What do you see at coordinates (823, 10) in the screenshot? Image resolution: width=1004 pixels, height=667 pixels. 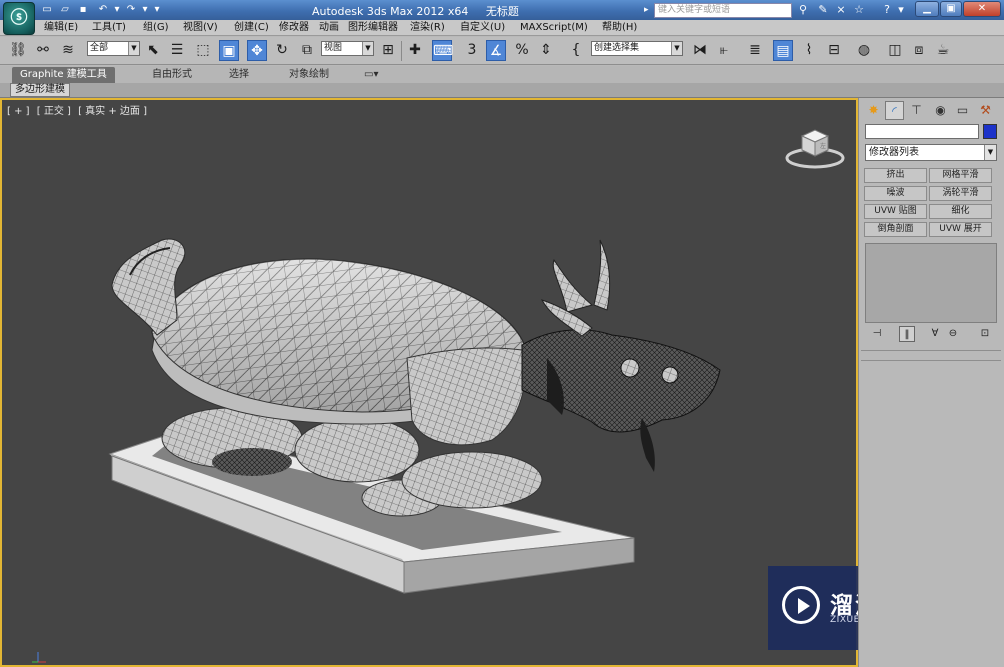 I see `wrench-icon: ✎` at bounding box center [823, 10].